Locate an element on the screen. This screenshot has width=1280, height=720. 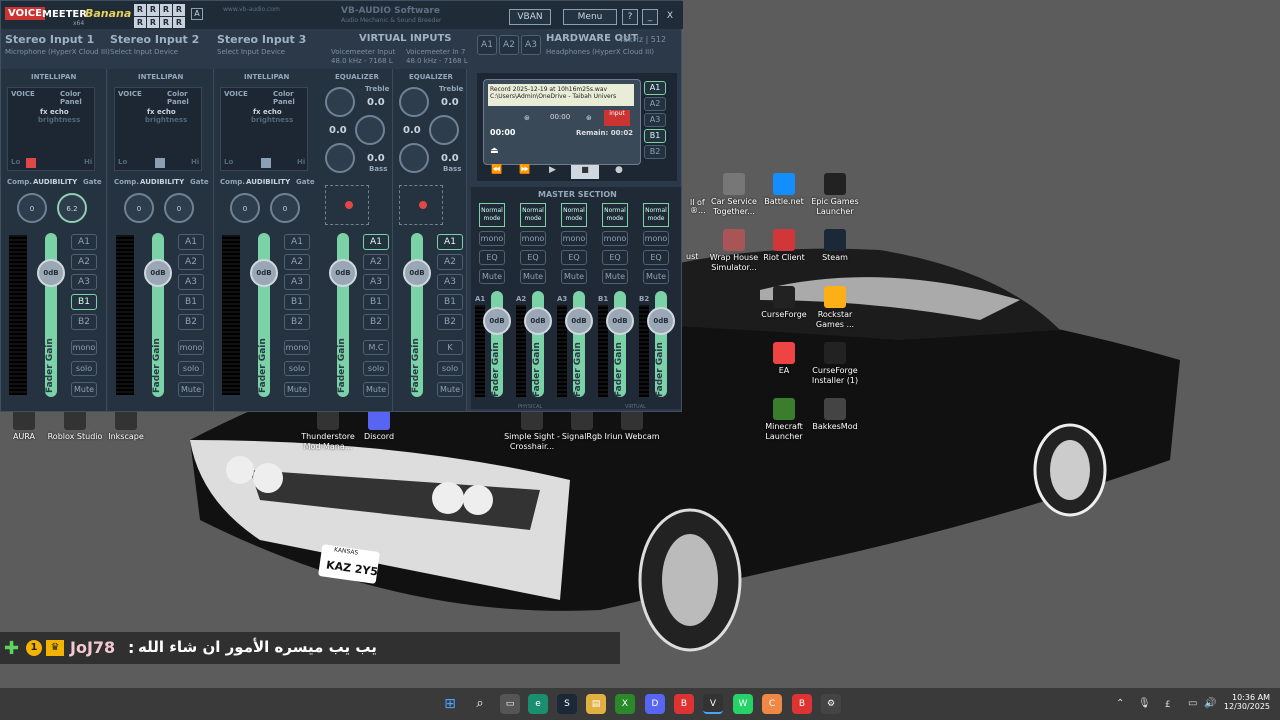
settings-icon: ⚙ is located at coordinates (831, 704).